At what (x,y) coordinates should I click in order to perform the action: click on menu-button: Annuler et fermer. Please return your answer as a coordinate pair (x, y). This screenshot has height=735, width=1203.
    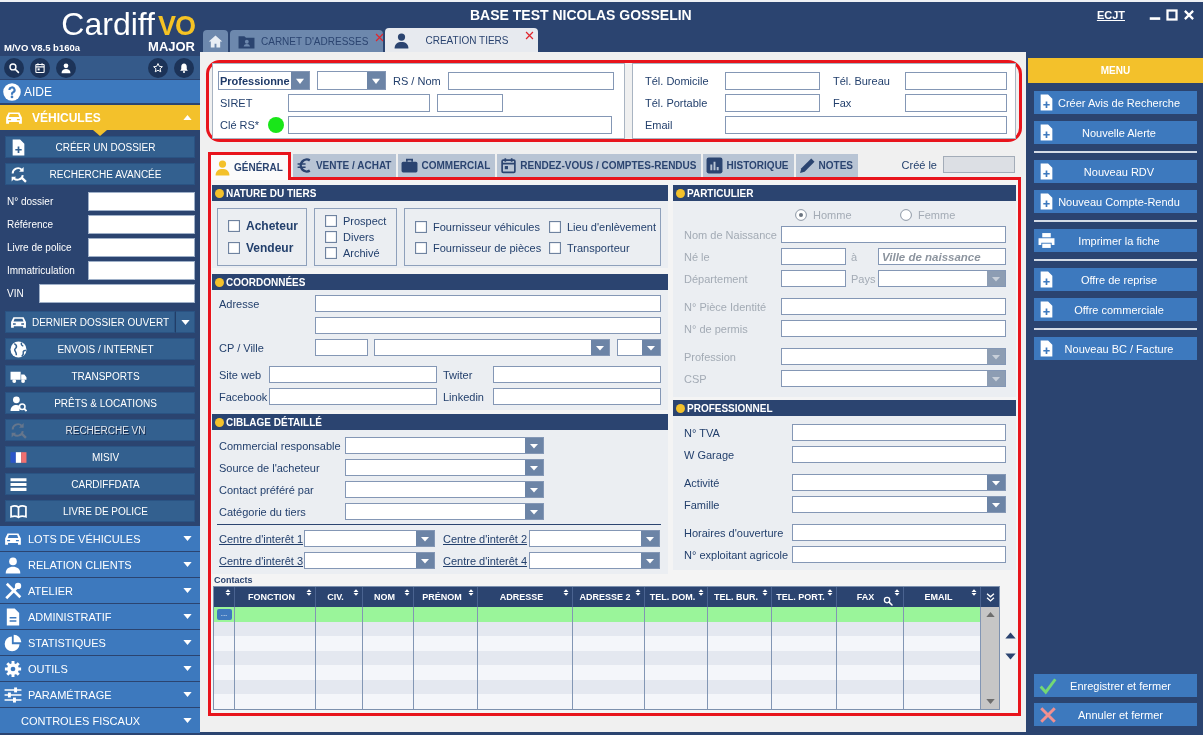
    Looking at the image, I should click on (1115, 714).